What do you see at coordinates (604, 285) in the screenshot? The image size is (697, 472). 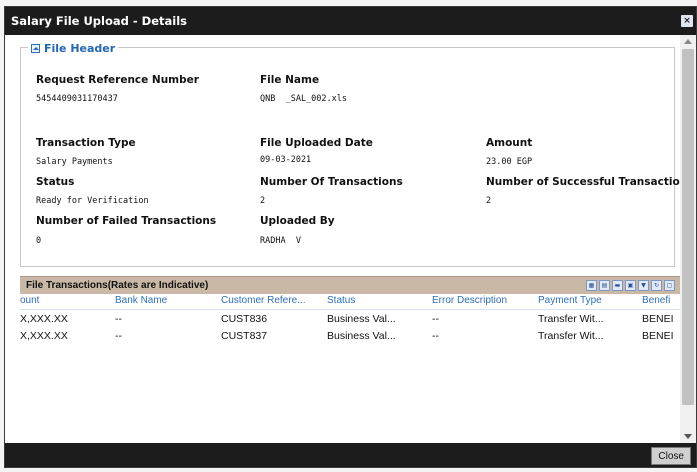 I see `pdf-export-icon: ▤` at bounding box center [604, 285].